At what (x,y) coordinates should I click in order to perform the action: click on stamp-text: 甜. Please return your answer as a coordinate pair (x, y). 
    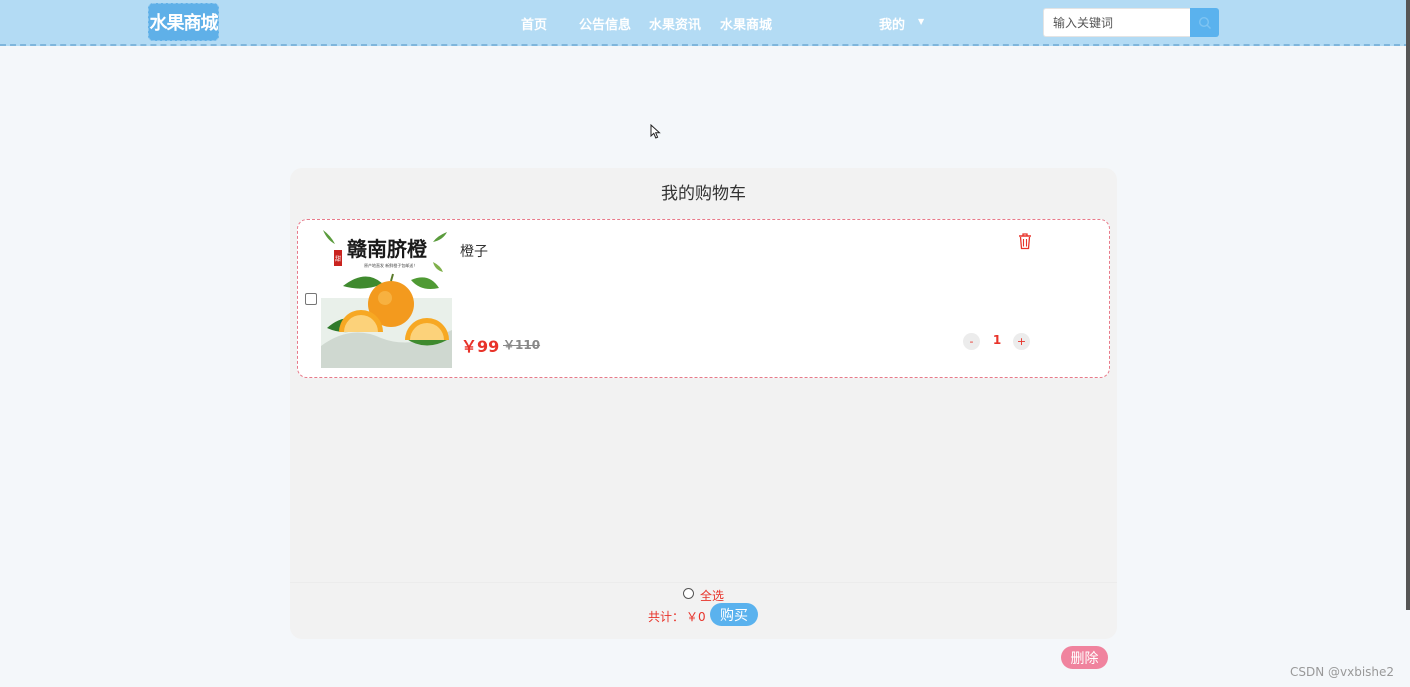
    Looking at the image, I should click on (338, 259).